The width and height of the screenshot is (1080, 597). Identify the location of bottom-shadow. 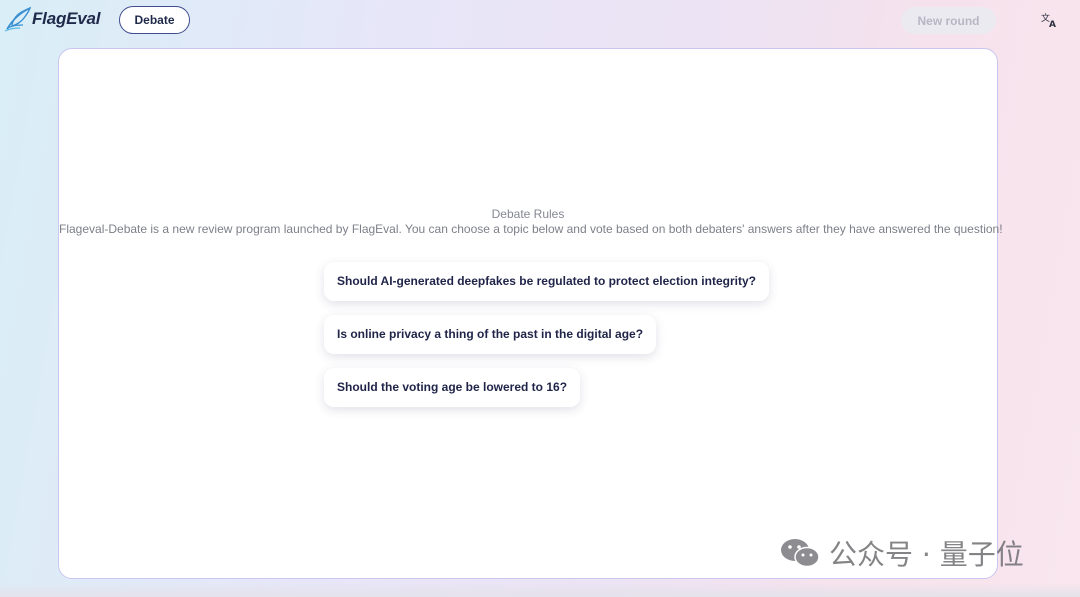
(540, 590).